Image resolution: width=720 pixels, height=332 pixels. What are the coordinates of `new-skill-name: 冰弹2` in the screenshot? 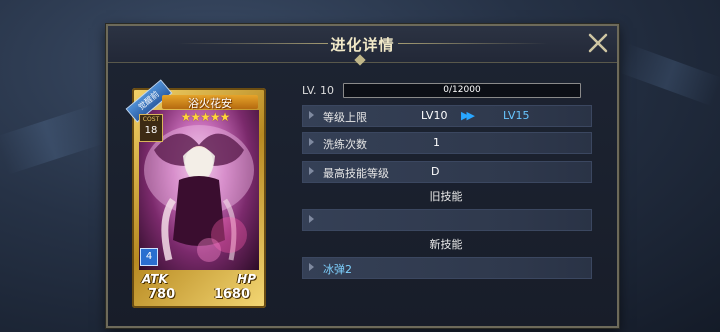 It's located at (337, 269).